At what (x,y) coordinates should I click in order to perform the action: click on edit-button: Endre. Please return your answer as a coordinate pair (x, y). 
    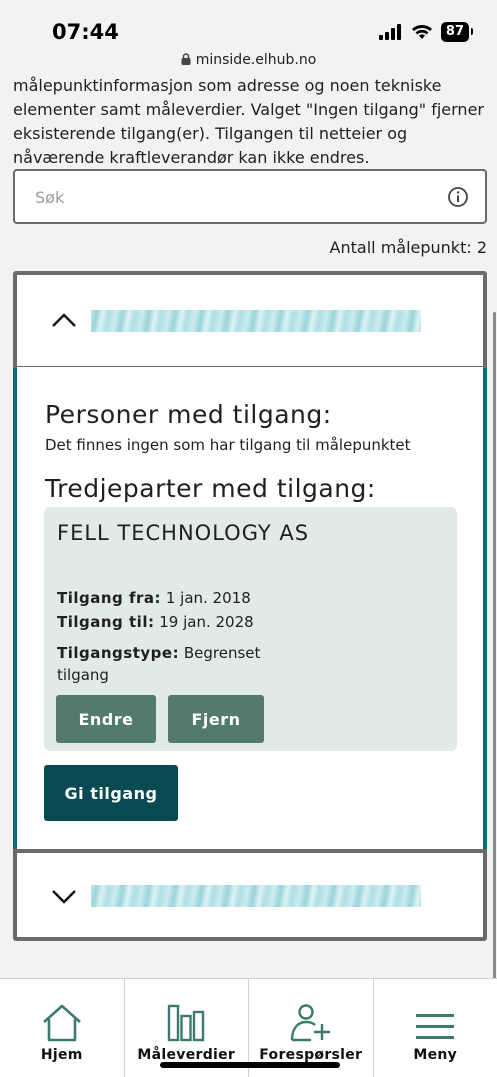
    Looking at the image, I should click on (106, 719).